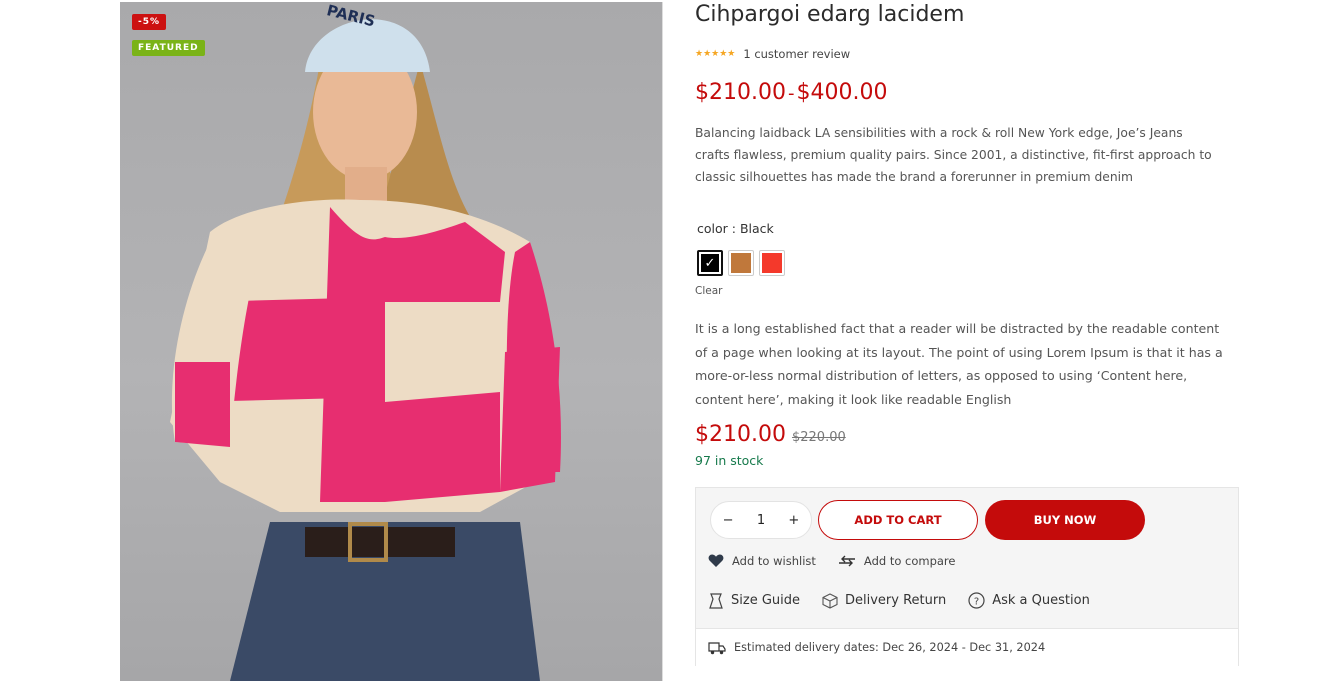 This screenshot has width=1343, height=682. I want to click on compare-label: Add to compare, so click(909, 561).